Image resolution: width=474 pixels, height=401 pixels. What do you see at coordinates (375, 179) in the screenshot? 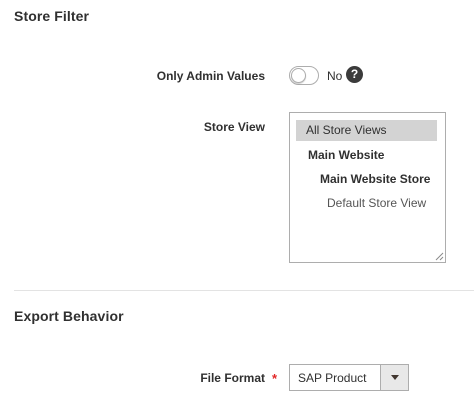
I see `store-view-option-store: Main Website Store` at bounding box center [375, 179].